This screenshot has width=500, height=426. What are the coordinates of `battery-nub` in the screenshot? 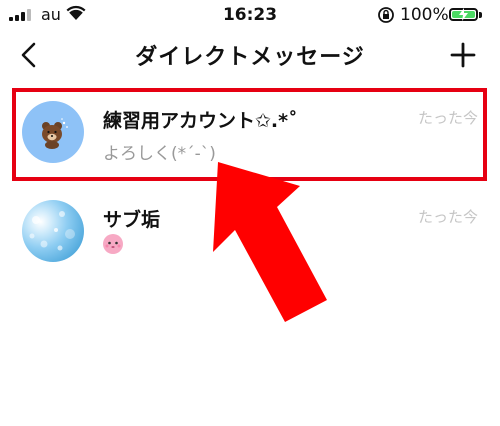 It's located at (480, 15).